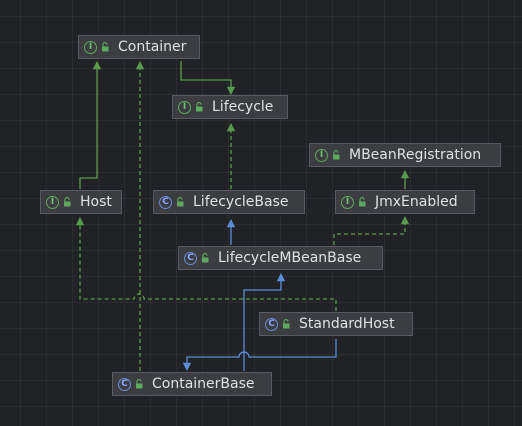 This screenshot has height=426, width=522. I want to click on edge-container-lifecycle, so click(208, 78).